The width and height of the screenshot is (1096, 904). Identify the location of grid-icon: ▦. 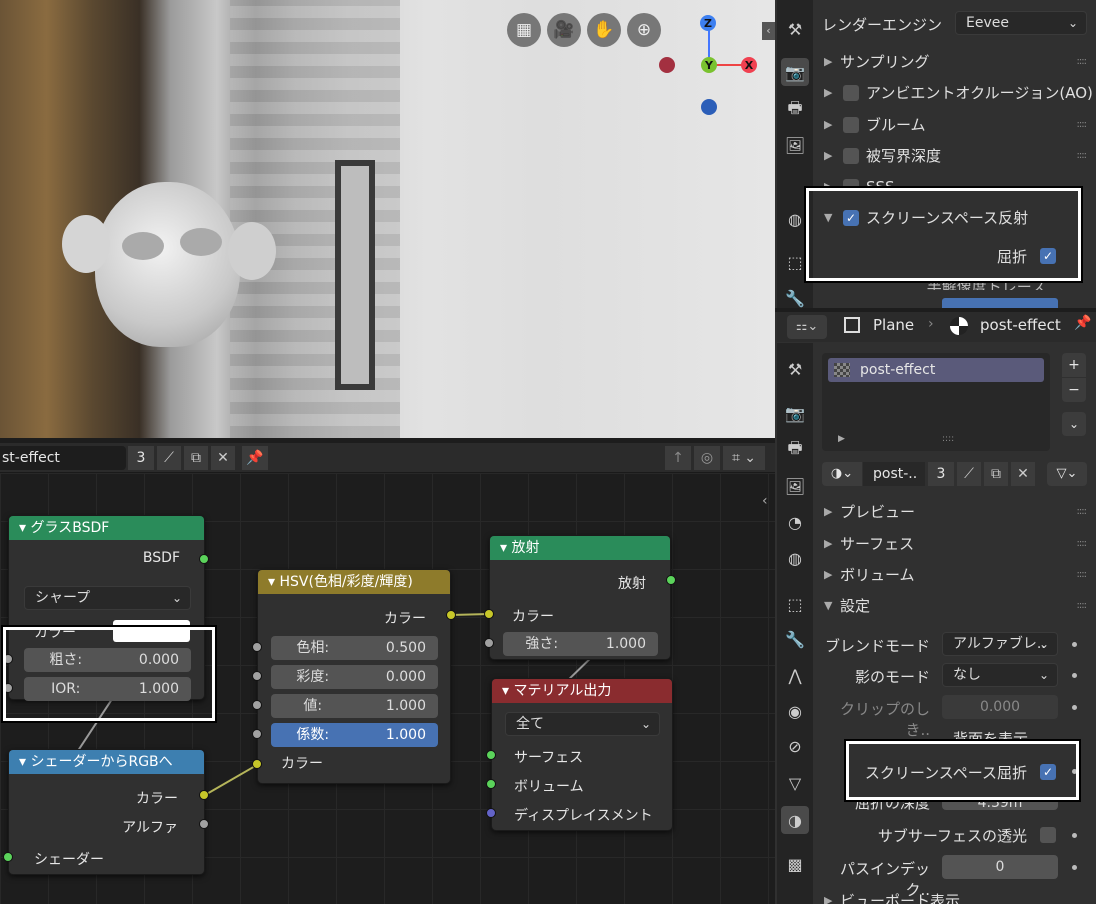
(524, 30).